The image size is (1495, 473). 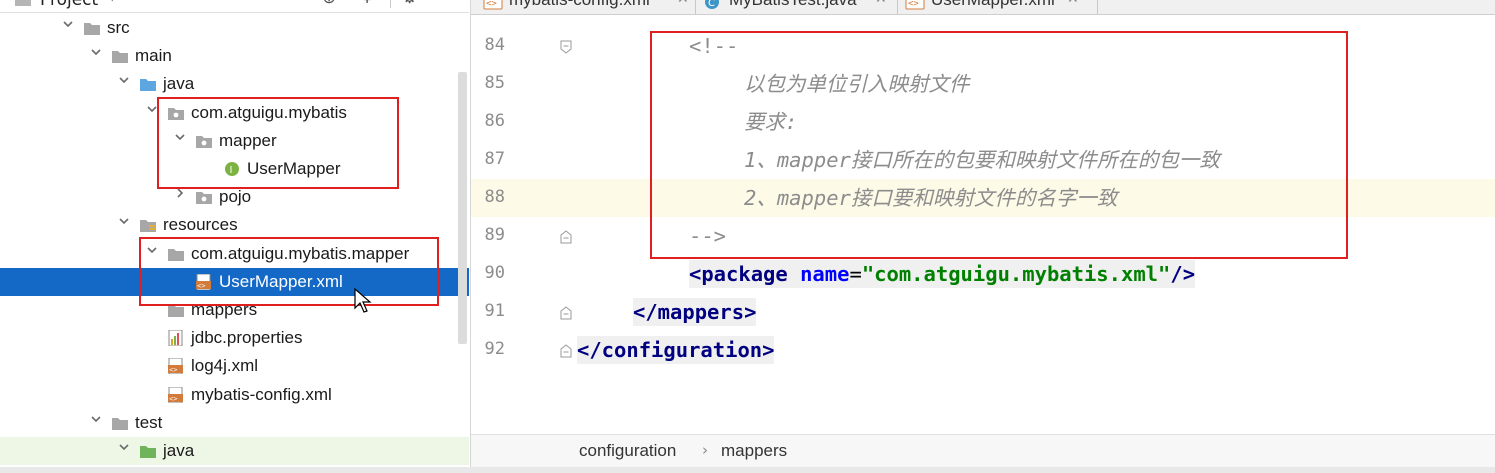 What do you see at coordinates (69, 5) in the screenshot?
I see `project-panel-title: Project` at bounding box center [69, 5].